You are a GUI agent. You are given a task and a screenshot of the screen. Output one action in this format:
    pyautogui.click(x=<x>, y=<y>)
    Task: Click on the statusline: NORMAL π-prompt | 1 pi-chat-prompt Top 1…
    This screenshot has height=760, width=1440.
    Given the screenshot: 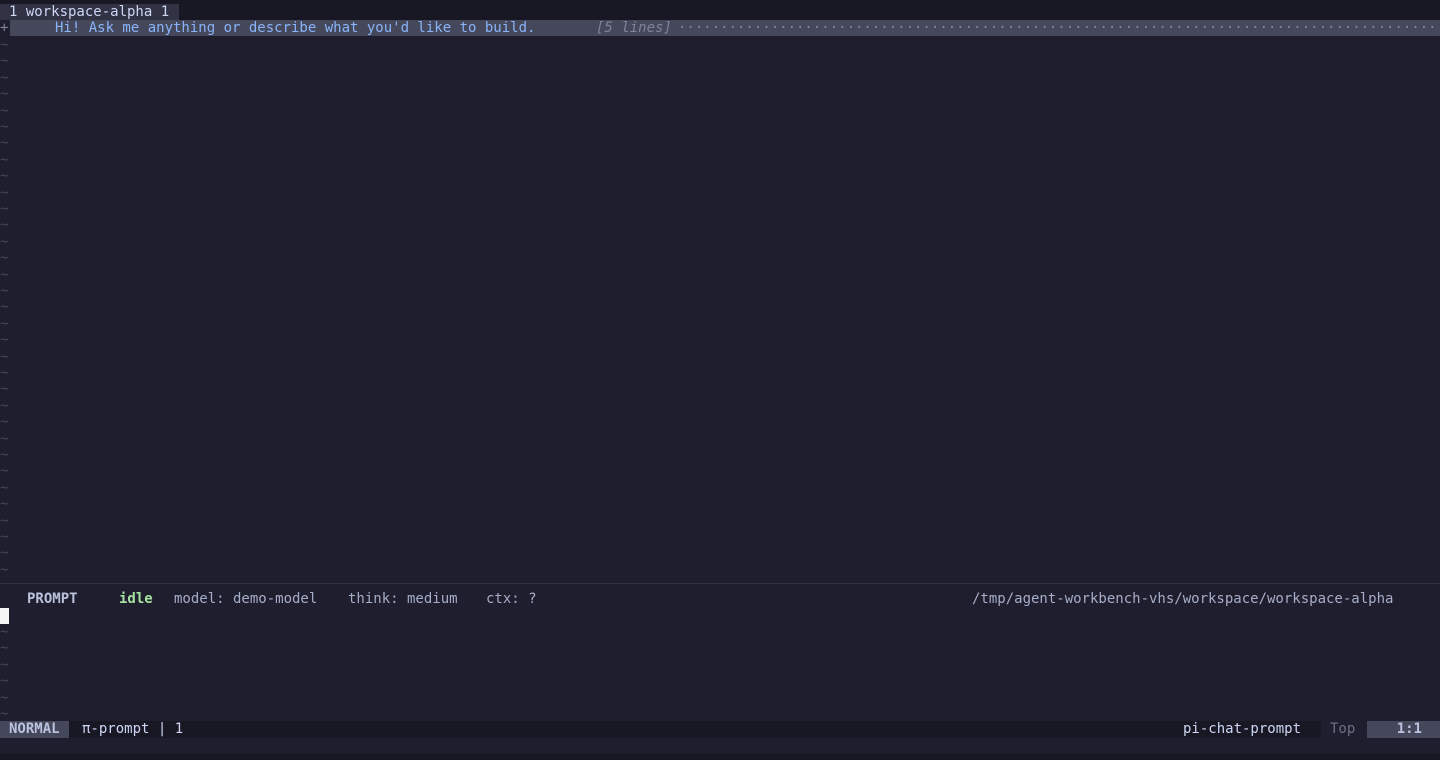 What is the action you would take?
    pyautogui.click(x=720, y=729)
    